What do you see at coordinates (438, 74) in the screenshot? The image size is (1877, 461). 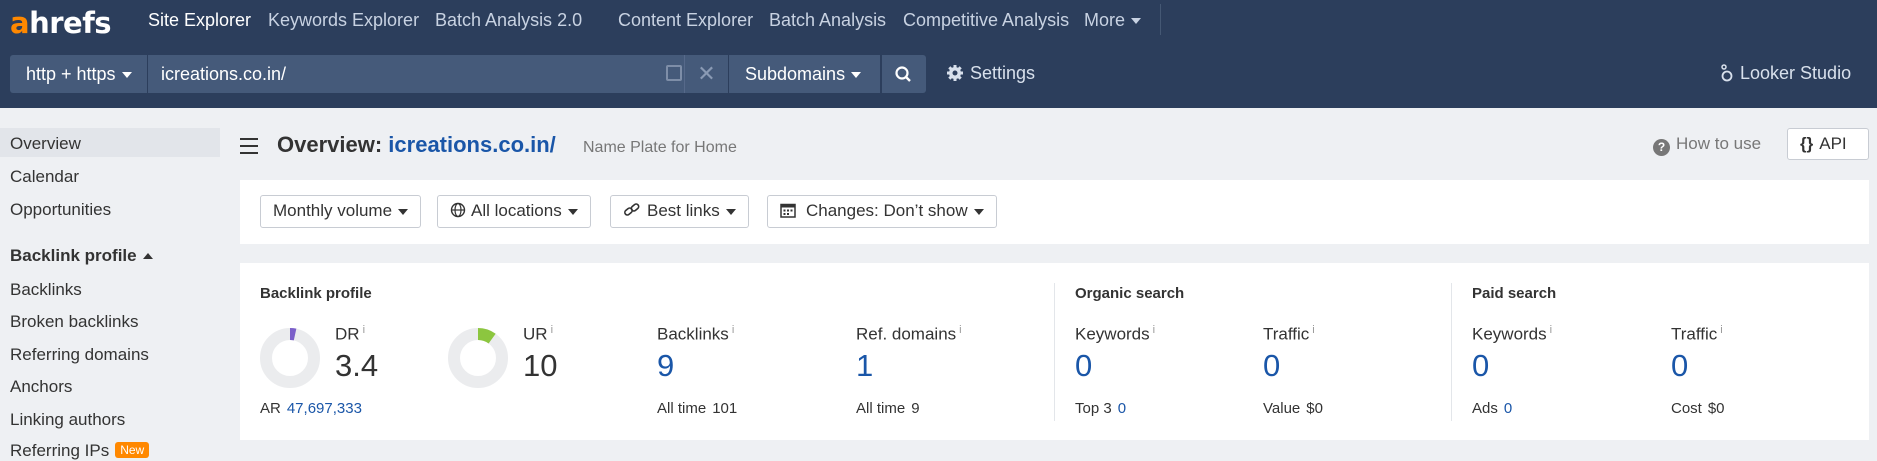 I see `url-input: icreations.co.in/ ✕` at bounding box center [438, 74].